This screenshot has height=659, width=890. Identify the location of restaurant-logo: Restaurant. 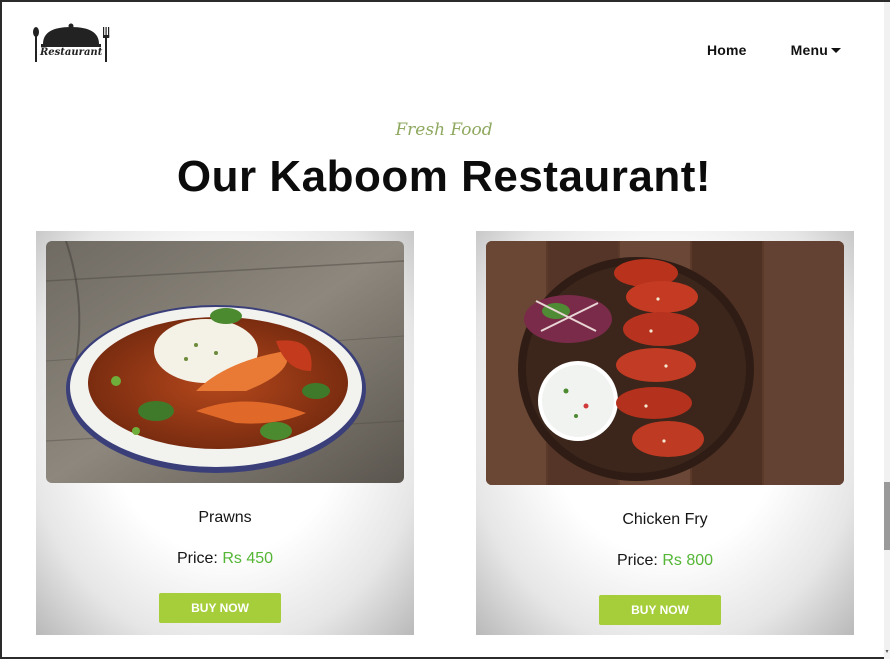
(71, 43).